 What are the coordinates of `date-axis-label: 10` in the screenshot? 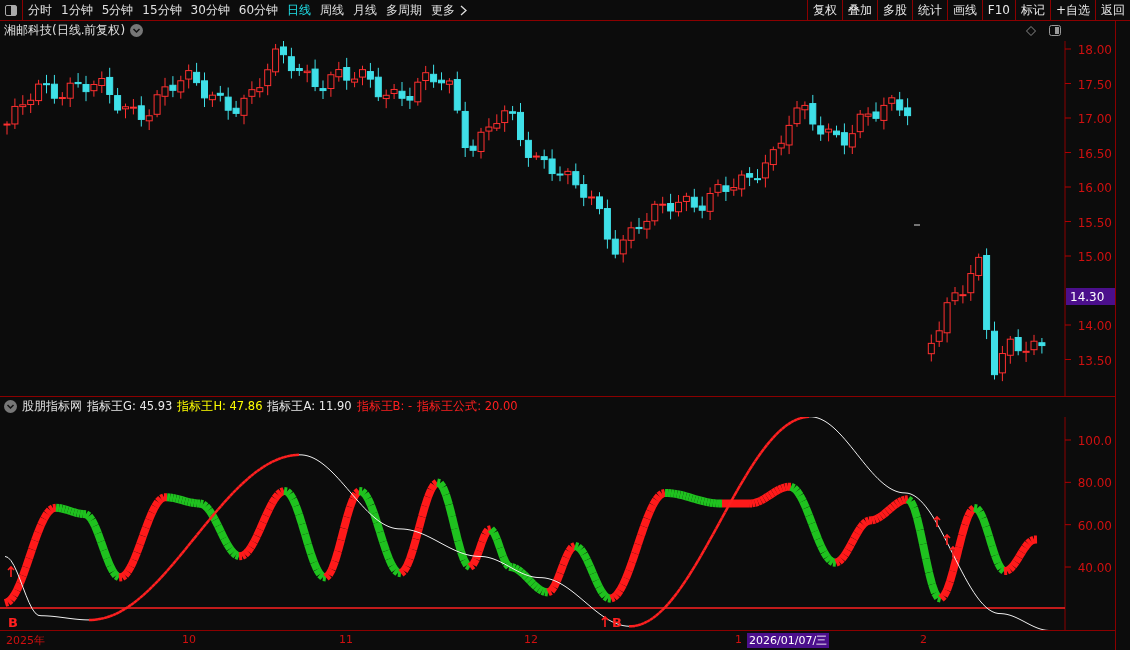 It's located at (189, 639).